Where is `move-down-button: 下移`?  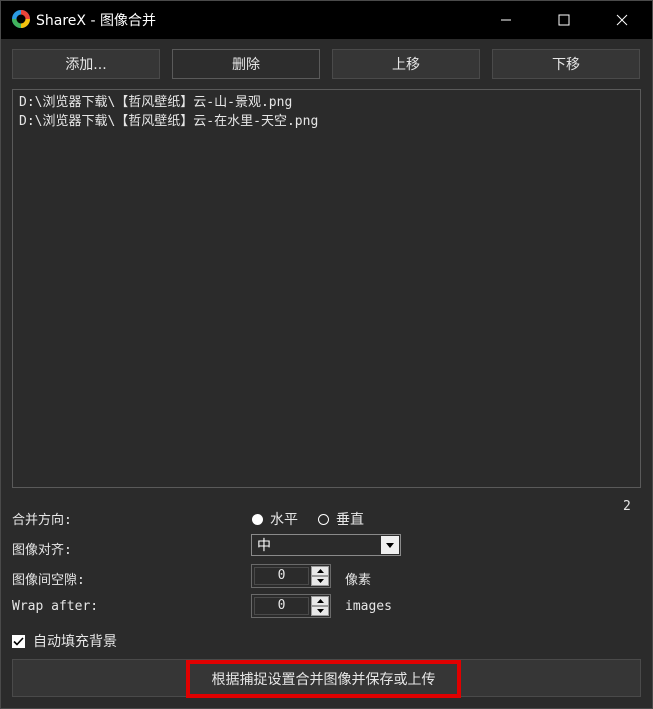
move-down-button: 下移 is located at coordinates (566, 64).